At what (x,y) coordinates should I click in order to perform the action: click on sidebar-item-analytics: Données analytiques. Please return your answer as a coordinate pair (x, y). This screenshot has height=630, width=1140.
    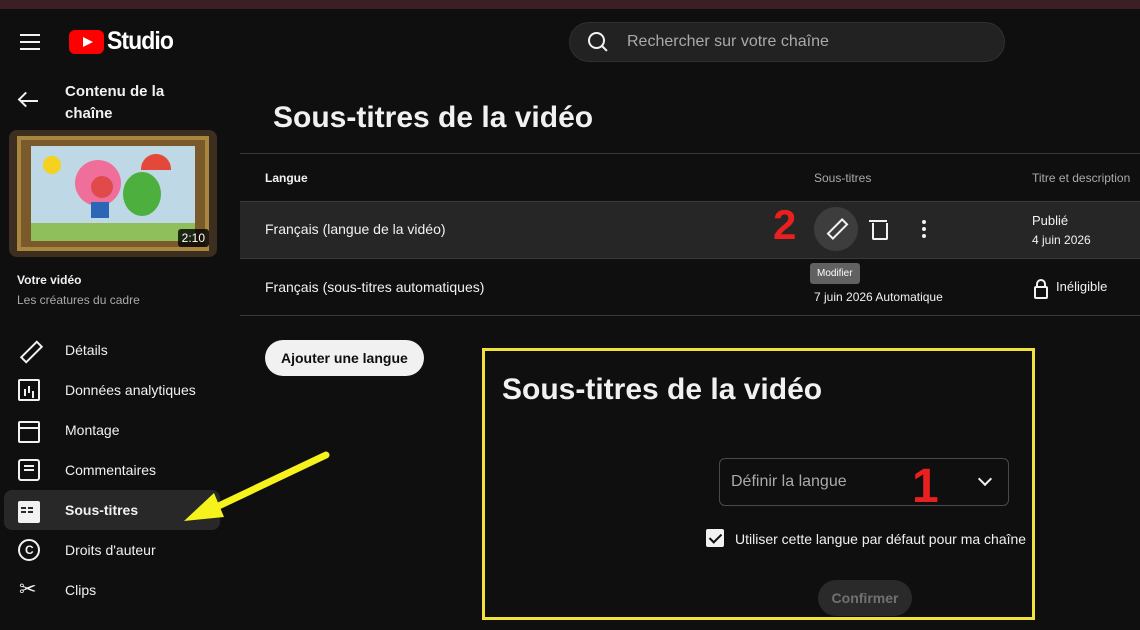
    Looking at the image, I should click on (112, 390).